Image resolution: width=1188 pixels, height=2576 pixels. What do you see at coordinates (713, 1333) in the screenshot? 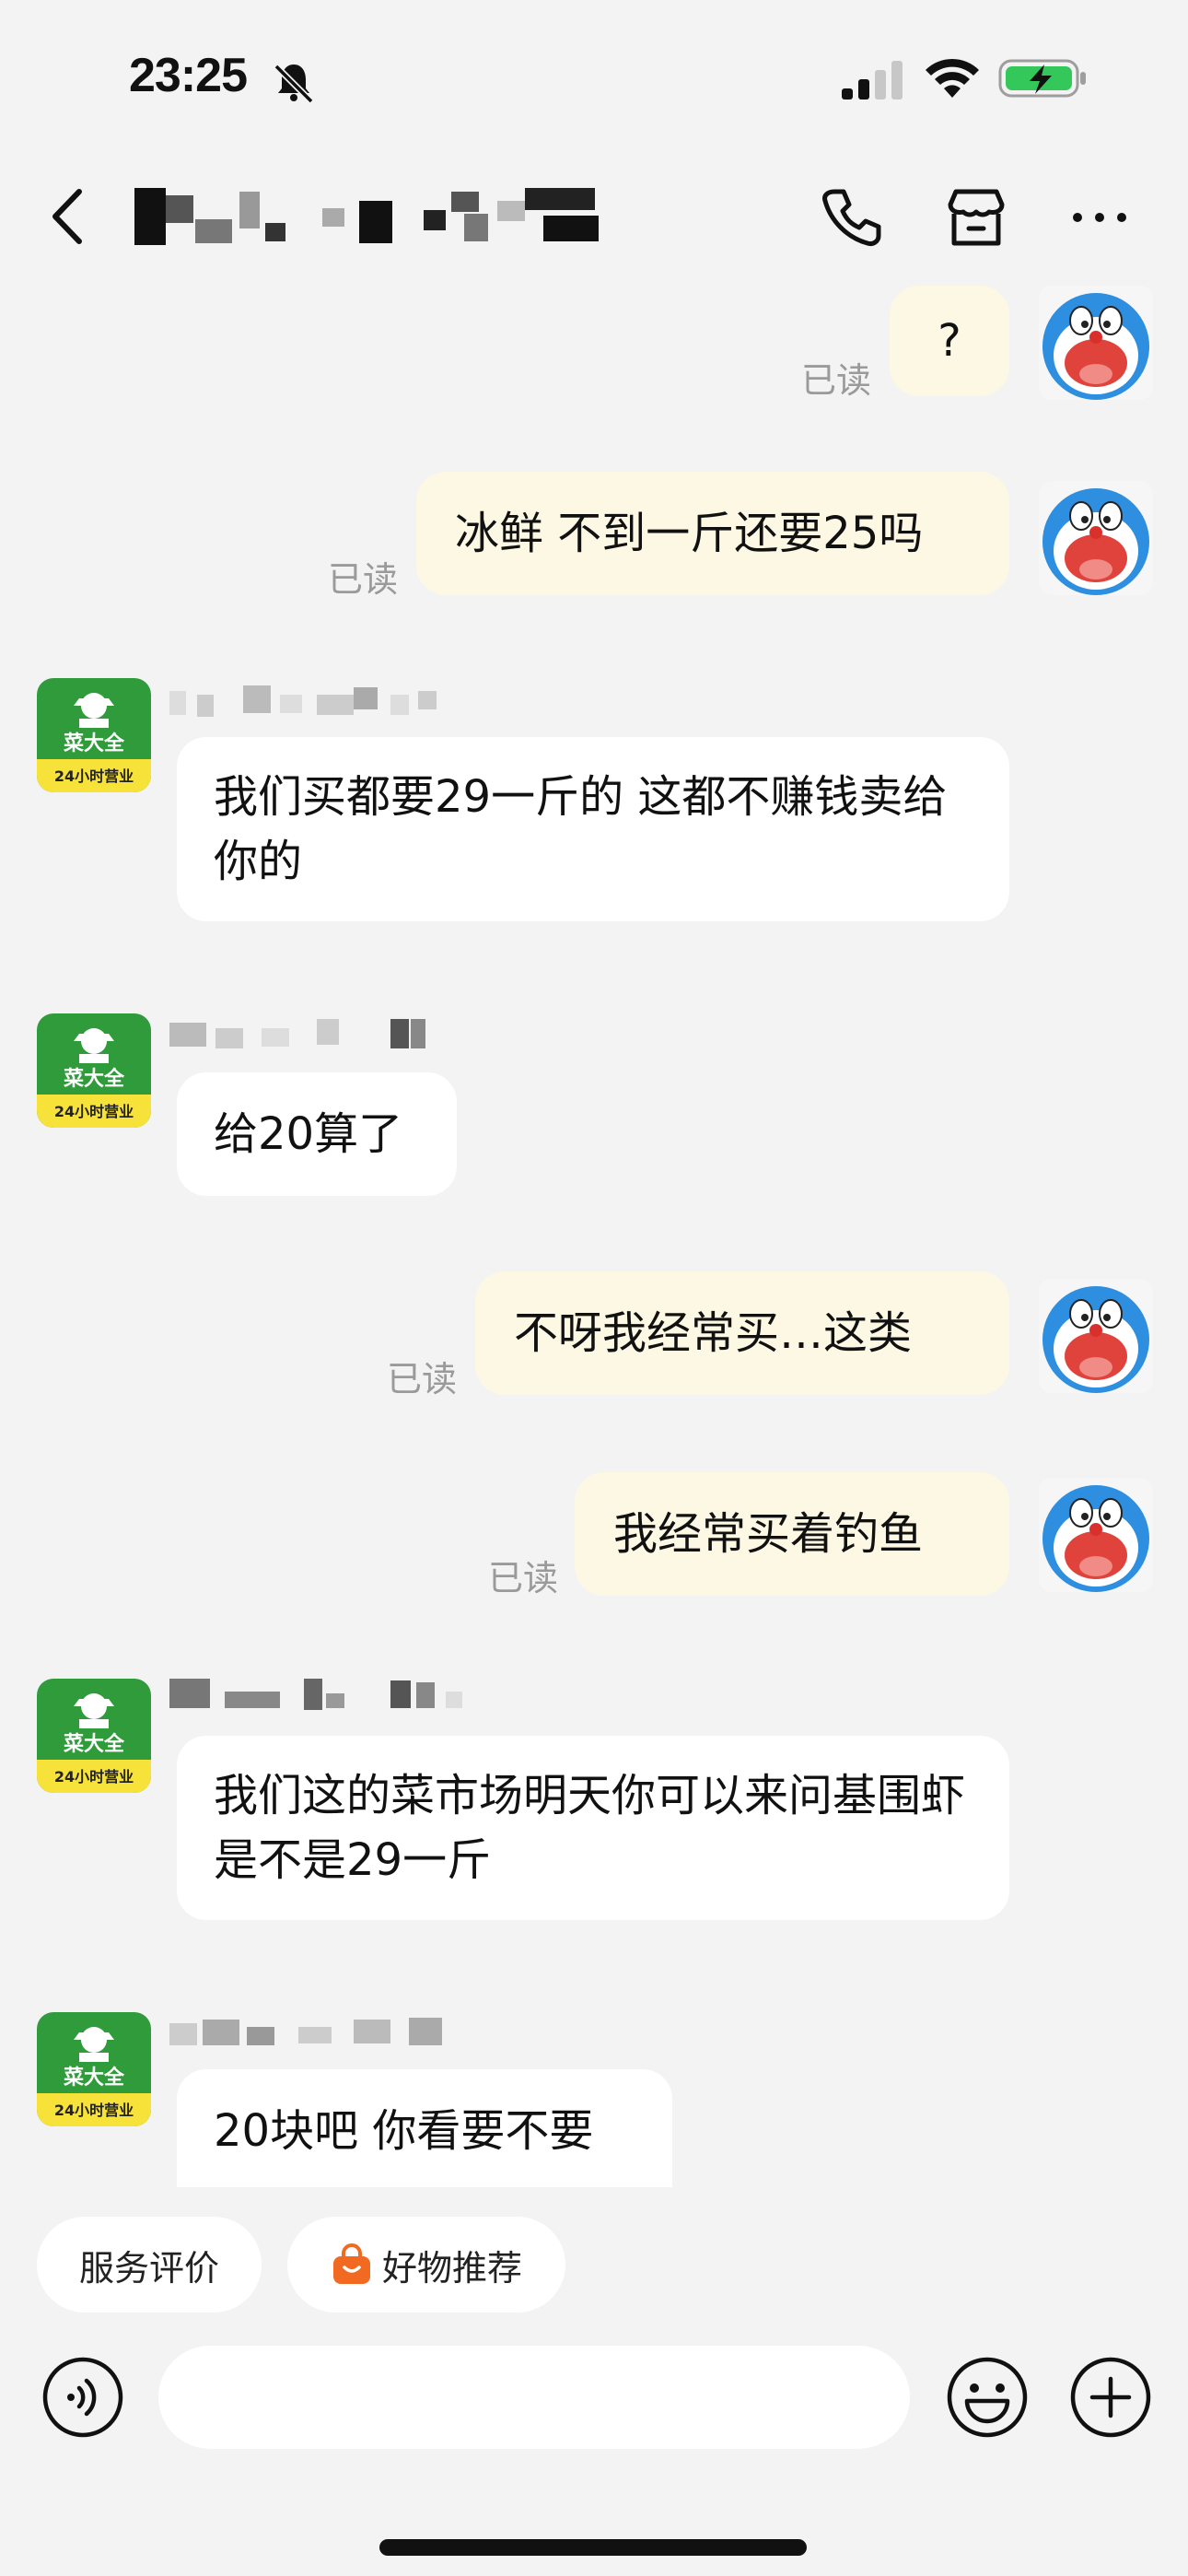
I see `message-text: 不呀我经常买…这类` at bounding box center [713, 1333].